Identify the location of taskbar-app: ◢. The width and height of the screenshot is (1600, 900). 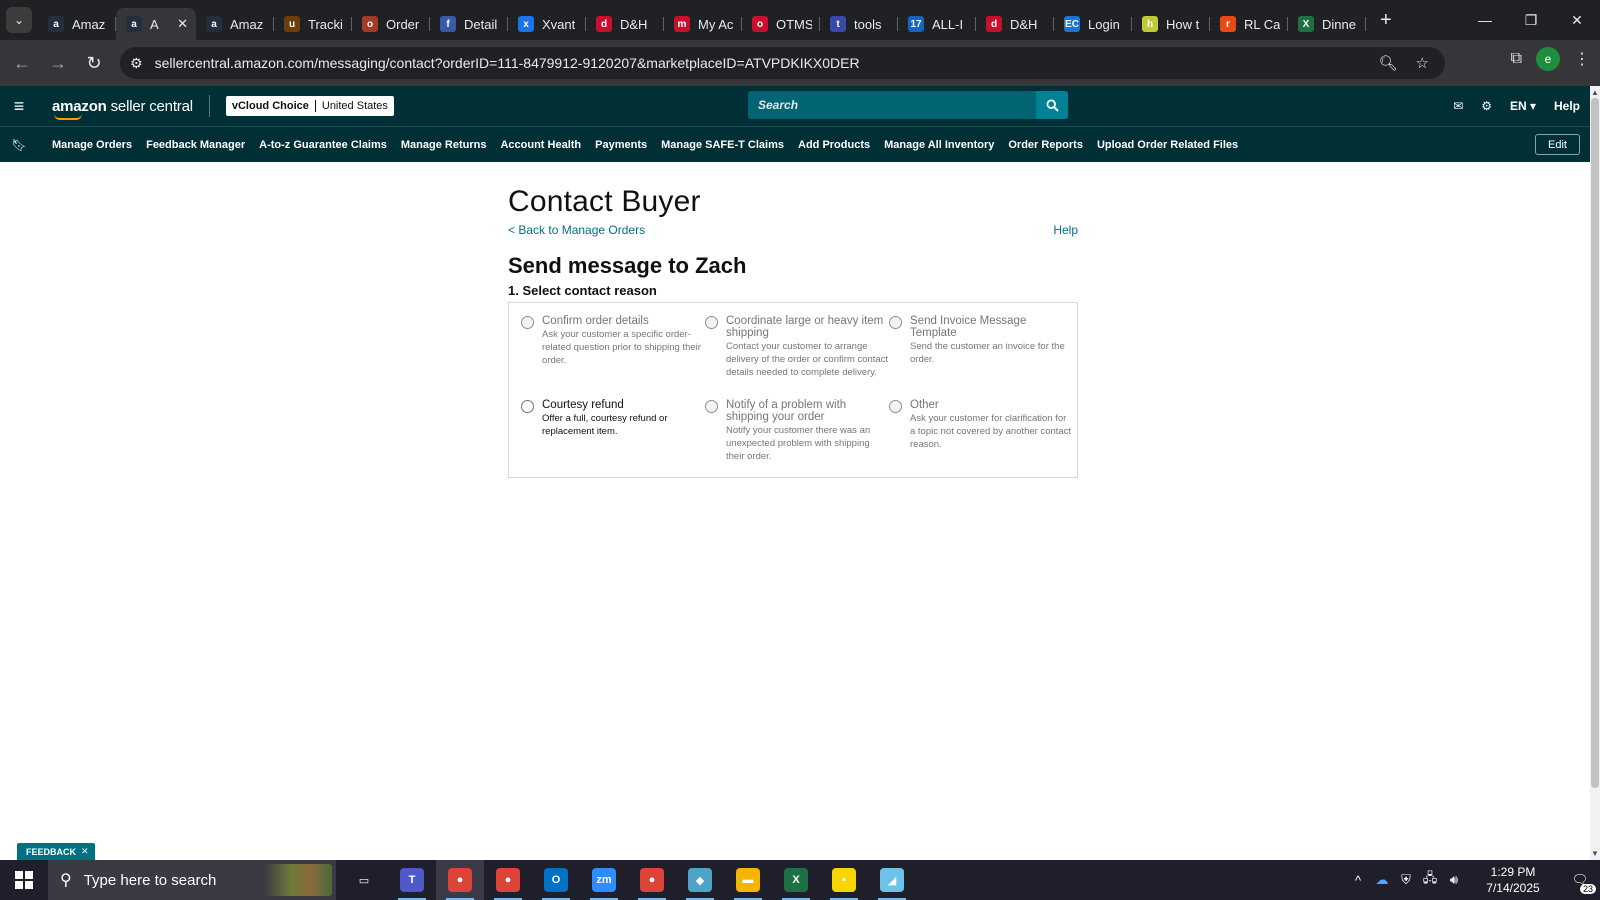
(892, 880).